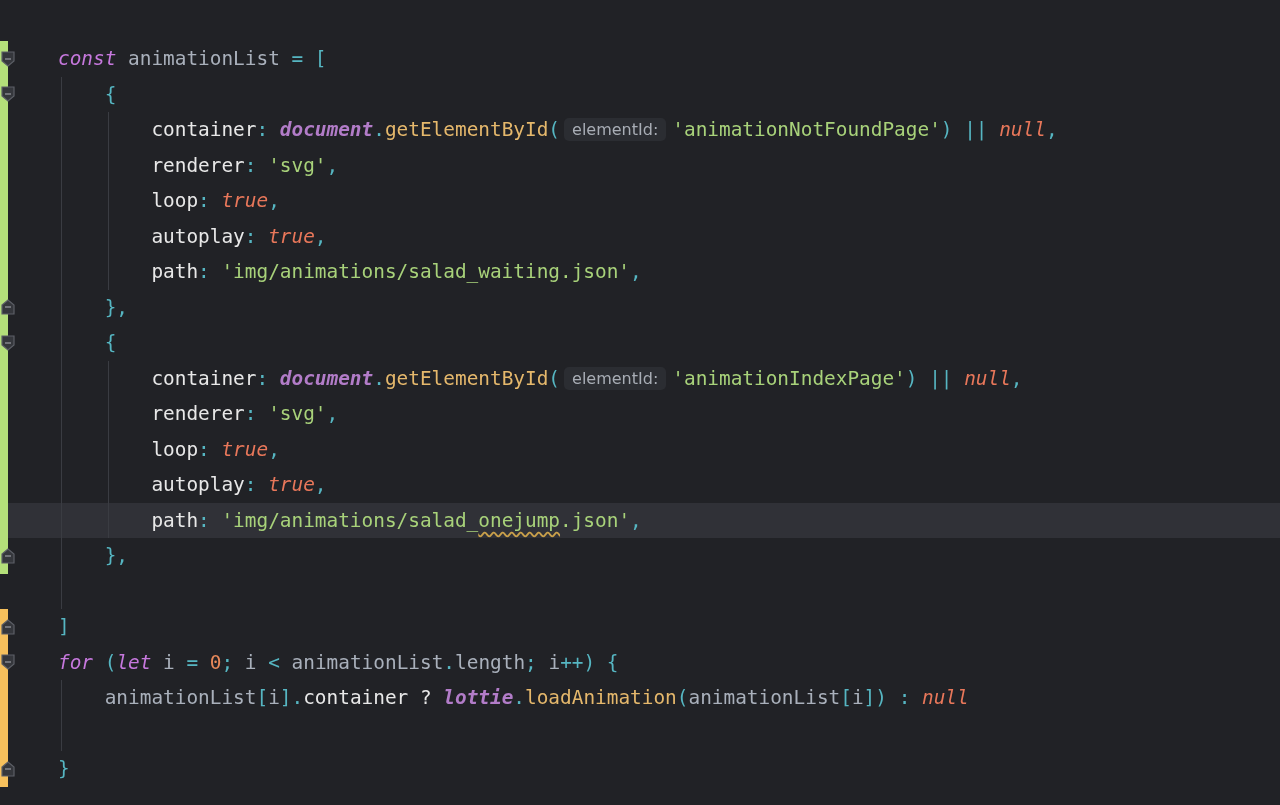 This screenshot has height=805, width=1280. Describe the element at coordinates (789, 378) in the screenshot. I see `string-literal: 'animationIndexPage'` at that location.